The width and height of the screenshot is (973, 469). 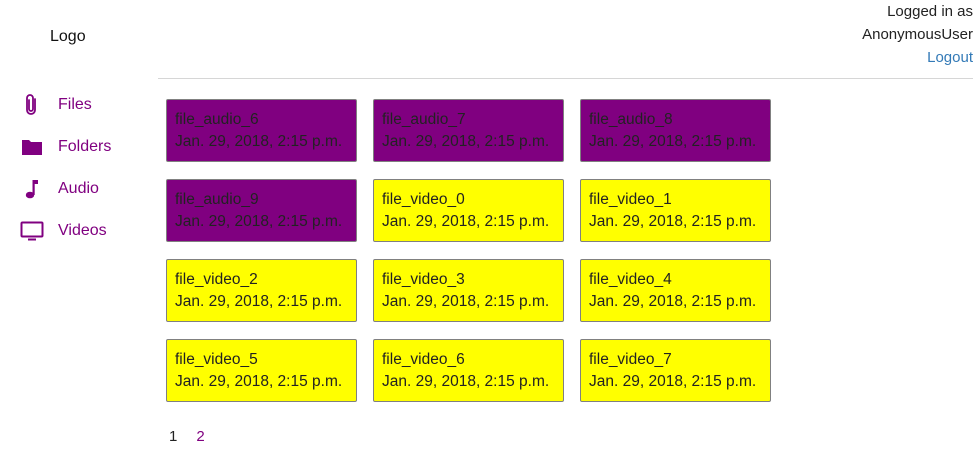 What do you see at coordinates (423, 199) in the screenshot?
I see `file-name: file_video_0` at bounding box center [423, 199].